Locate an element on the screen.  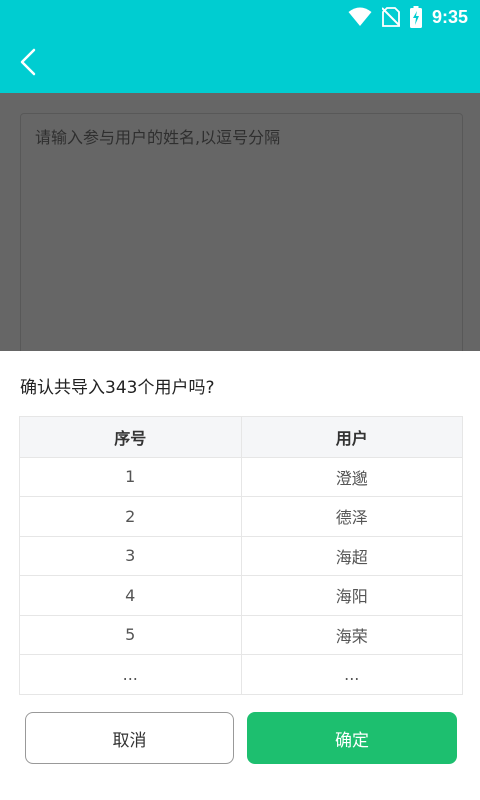
header-user: 用户 is located at coordinates (351, 437).